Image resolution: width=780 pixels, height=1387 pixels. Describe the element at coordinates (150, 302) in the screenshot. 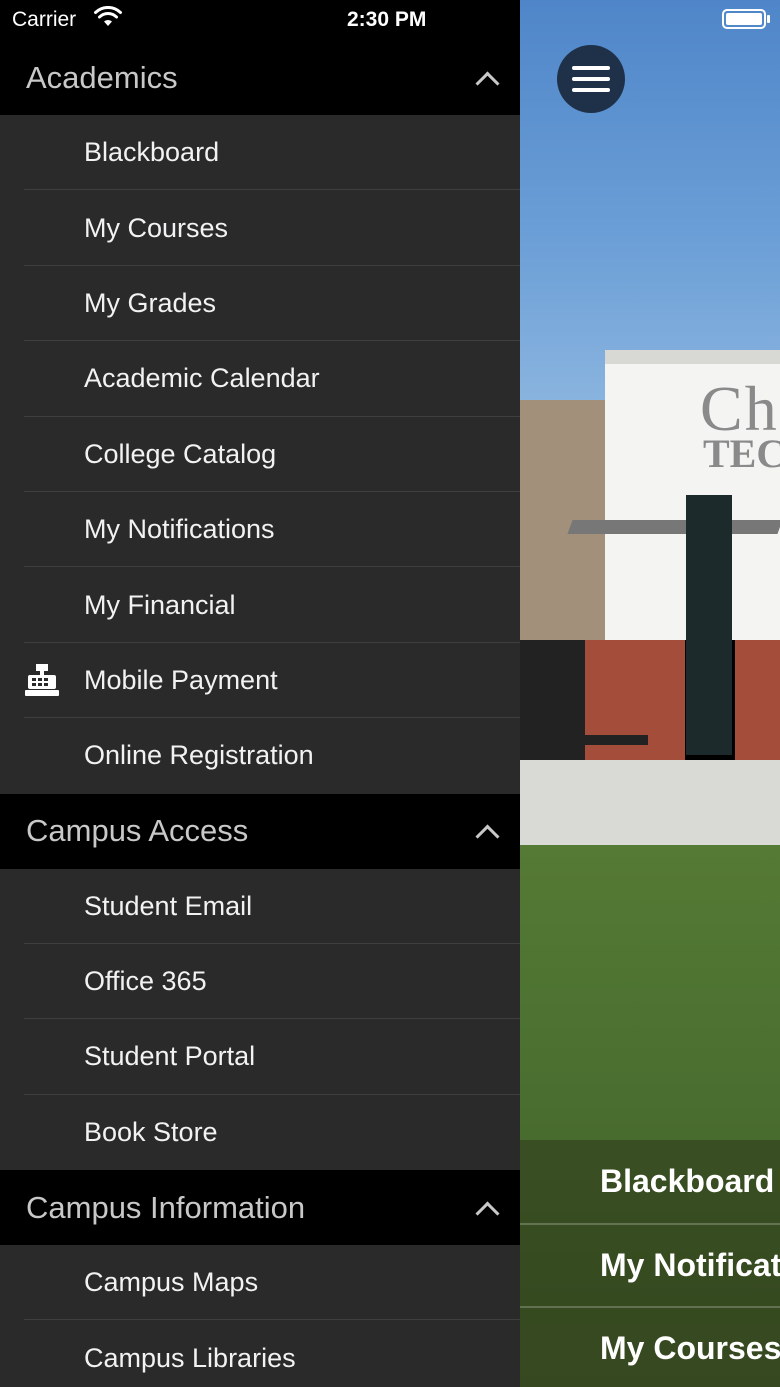

I see `menu-item-label: My Grades` at that location.